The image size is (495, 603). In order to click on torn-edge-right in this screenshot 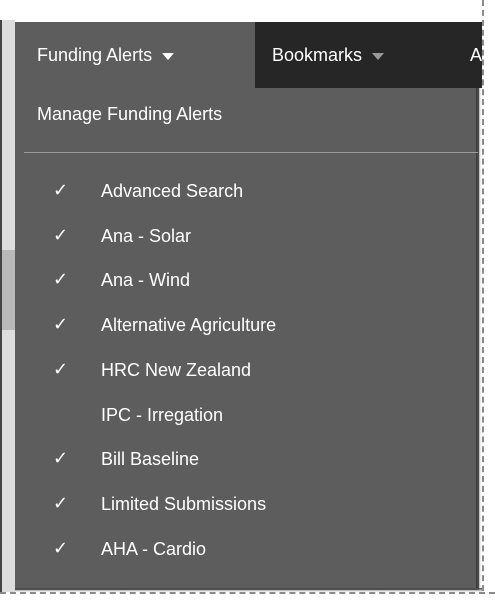, I will do `click(488, 300)`.